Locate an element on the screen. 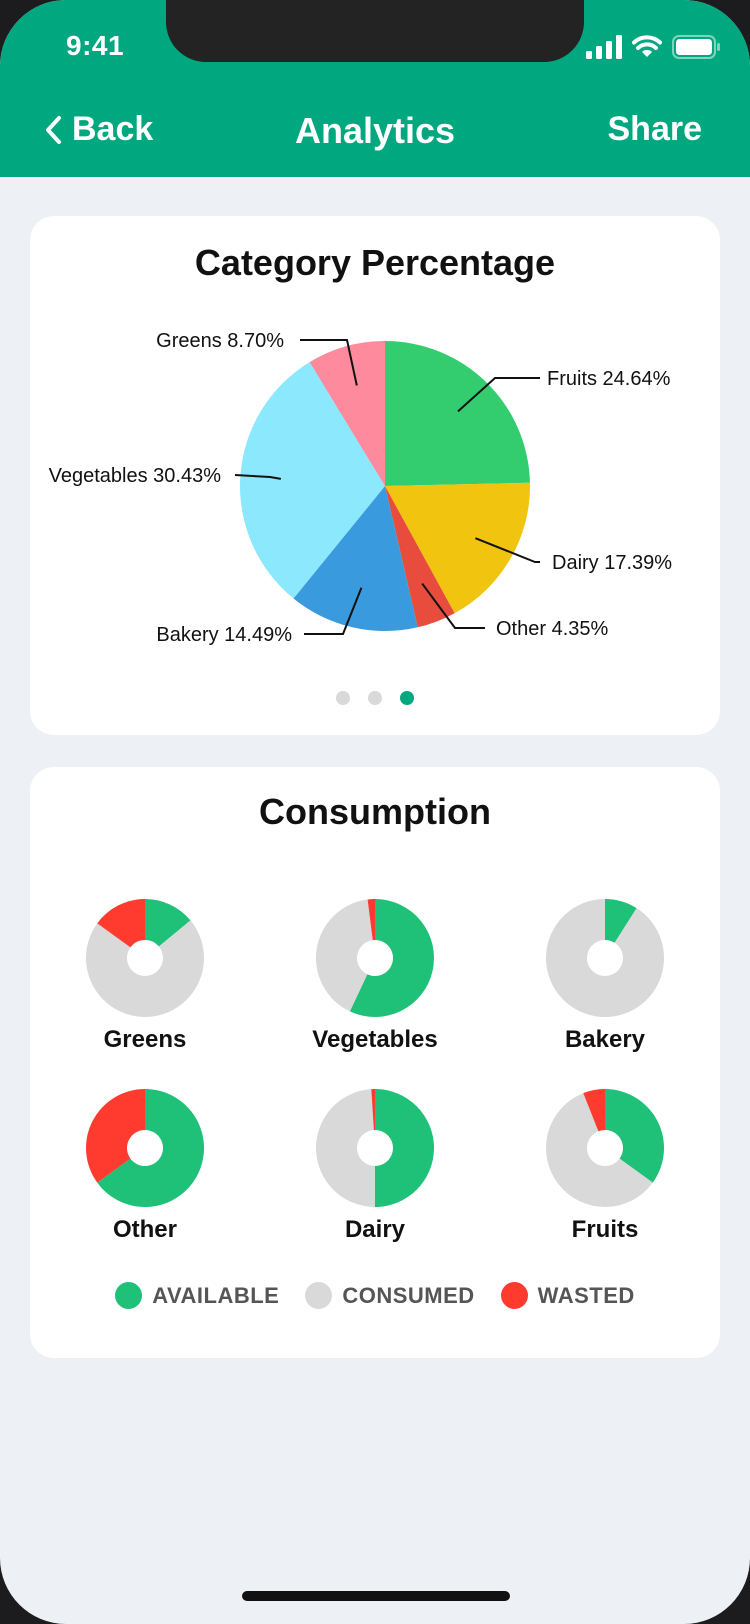 Image resolution: width=750 pixels, height=1624 pixels. status-time: 9:41 is located at coordinates (95, 45).